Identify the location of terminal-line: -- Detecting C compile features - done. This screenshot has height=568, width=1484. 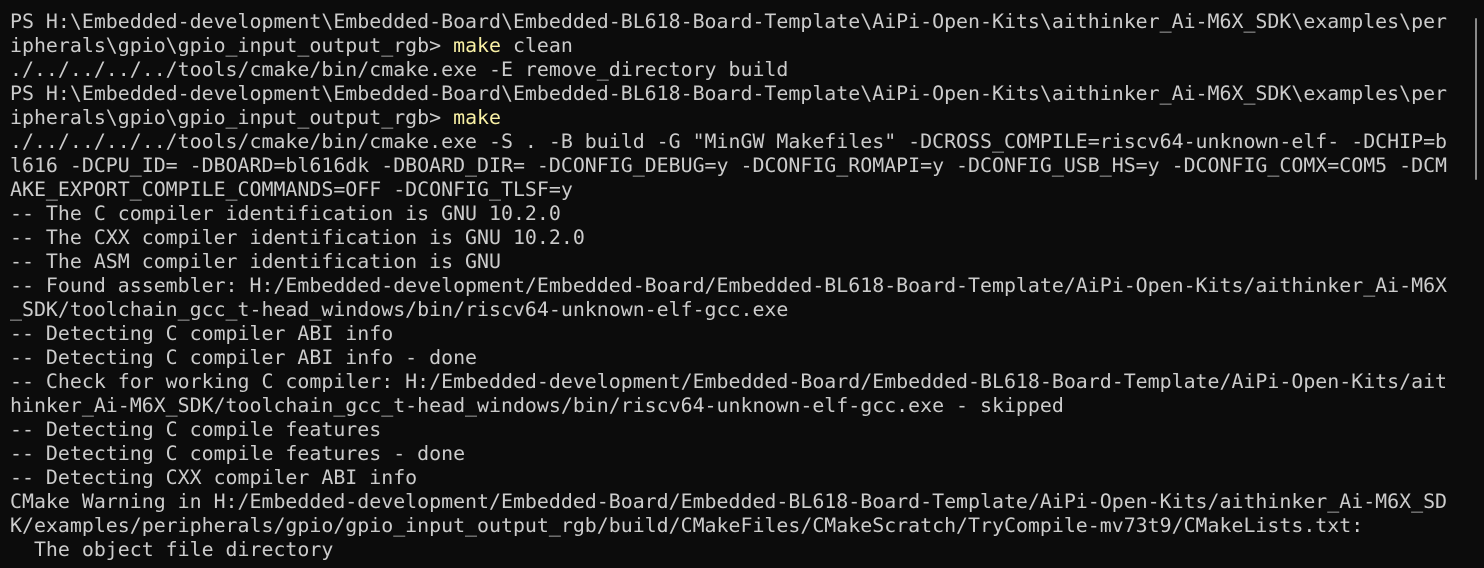
(735, 454).